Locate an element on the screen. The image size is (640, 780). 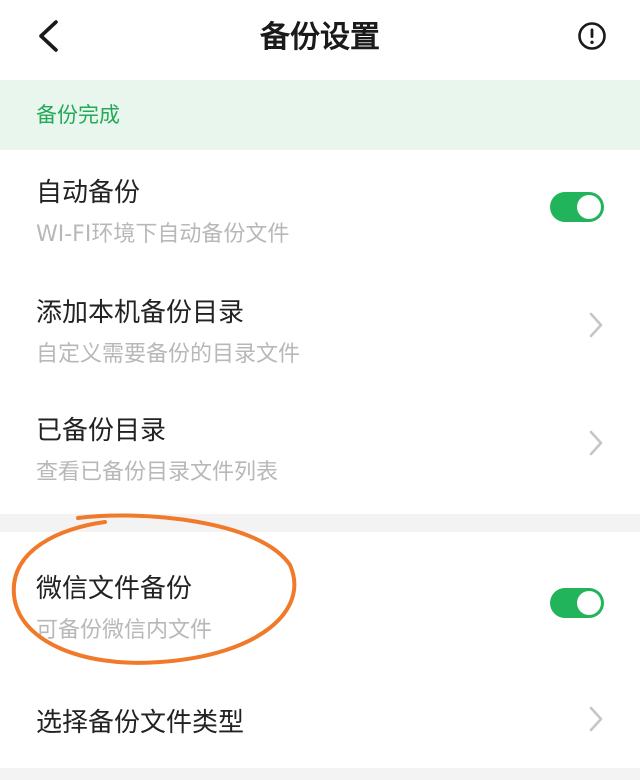
auto-backup-subtitle: WI-FI环境下自动备份文件 is located at coordinates (163, 234).